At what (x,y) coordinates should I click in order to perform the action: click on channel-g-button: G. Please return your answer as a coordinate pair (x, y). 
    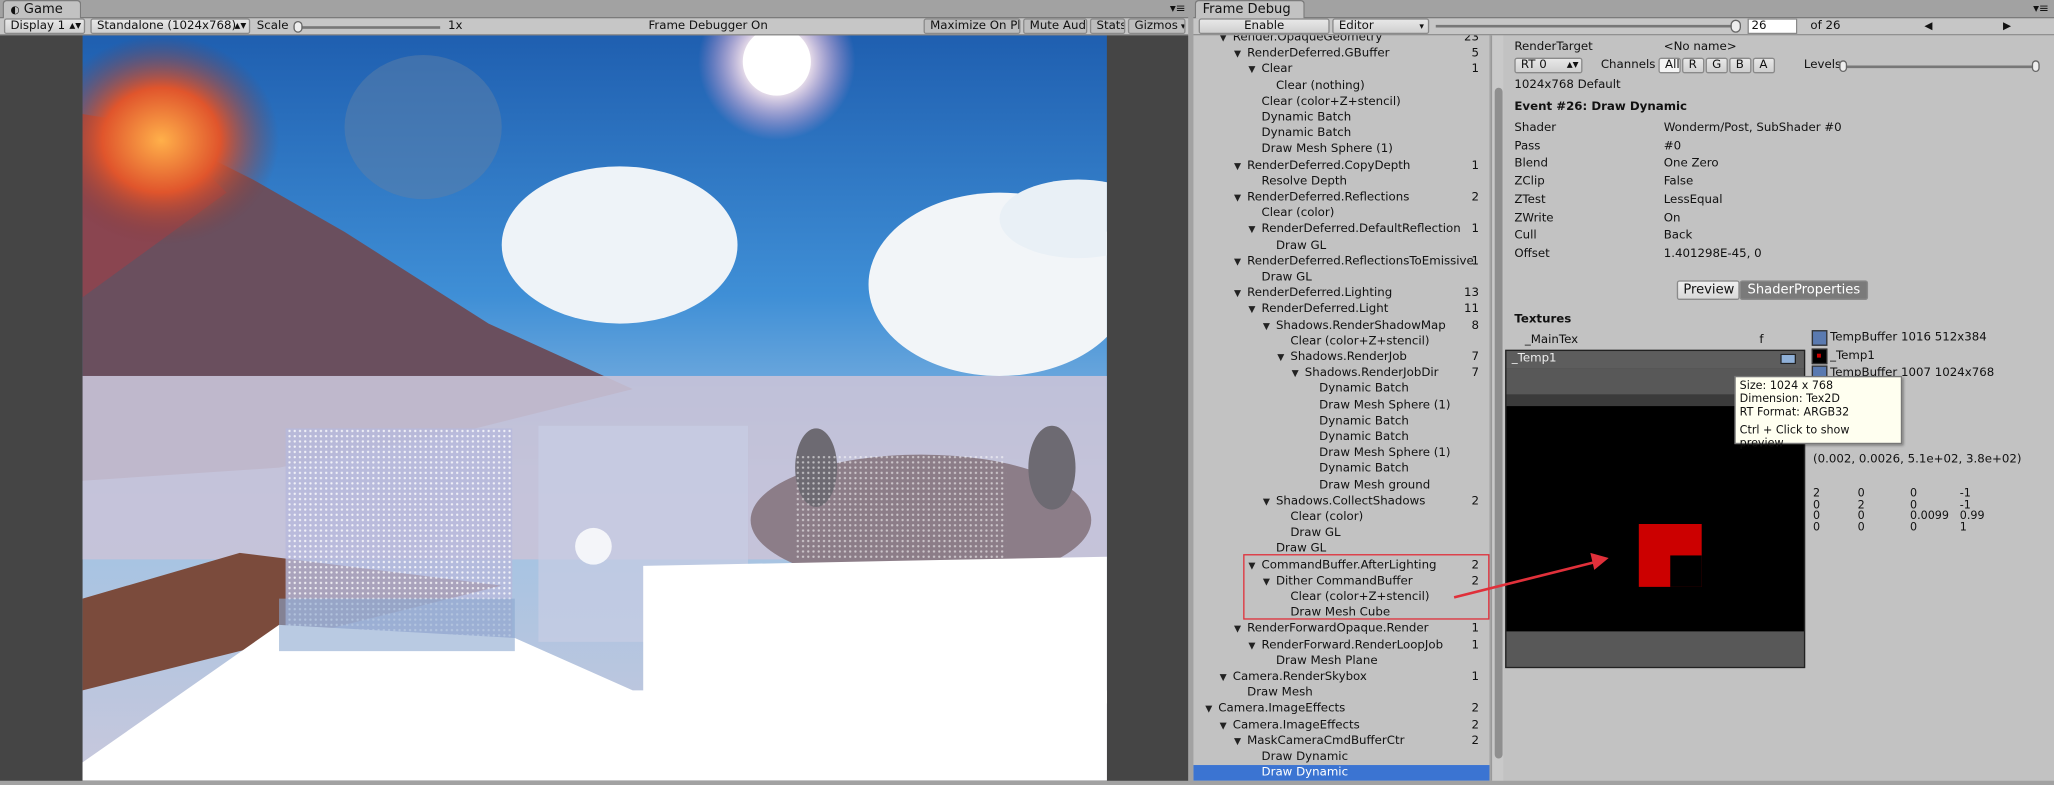
    Looking at the image, I should click on (1716, 65).